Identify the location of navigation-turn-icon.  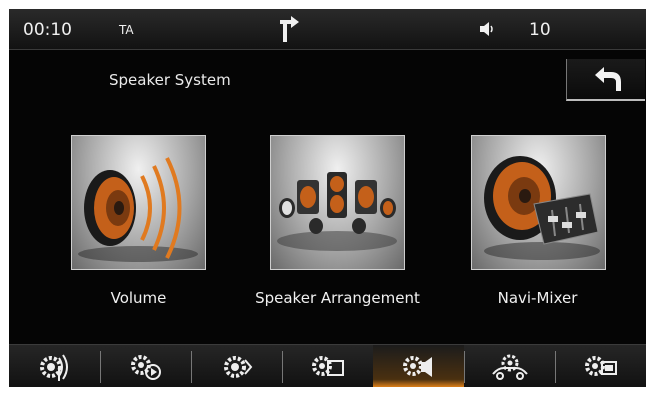
(289, 29).